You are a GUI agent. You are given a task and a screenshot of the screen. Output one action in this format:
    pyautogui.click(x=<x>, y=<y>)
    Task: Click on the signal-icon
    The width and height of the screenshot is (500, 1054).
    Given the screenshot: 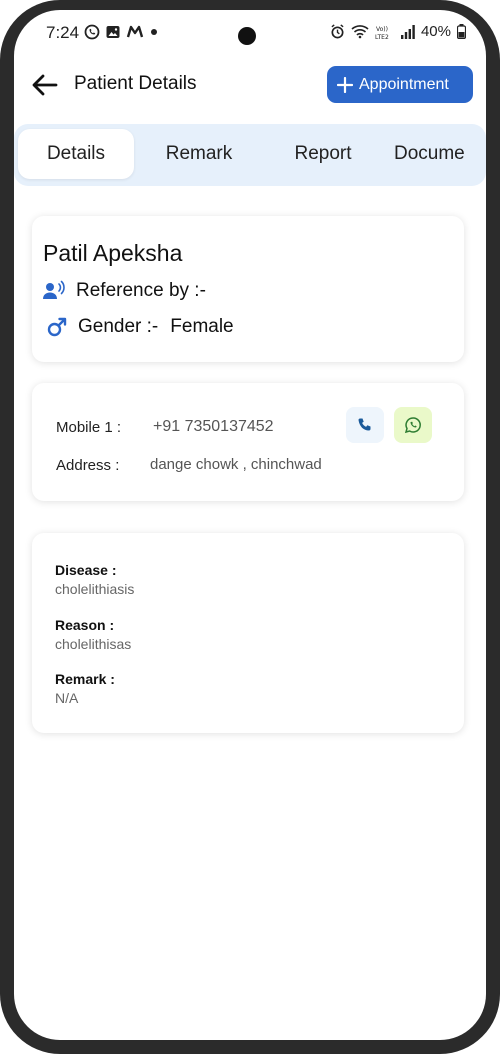 What is the action you would take?
    pyautogui.click(x=407, y=31)
    